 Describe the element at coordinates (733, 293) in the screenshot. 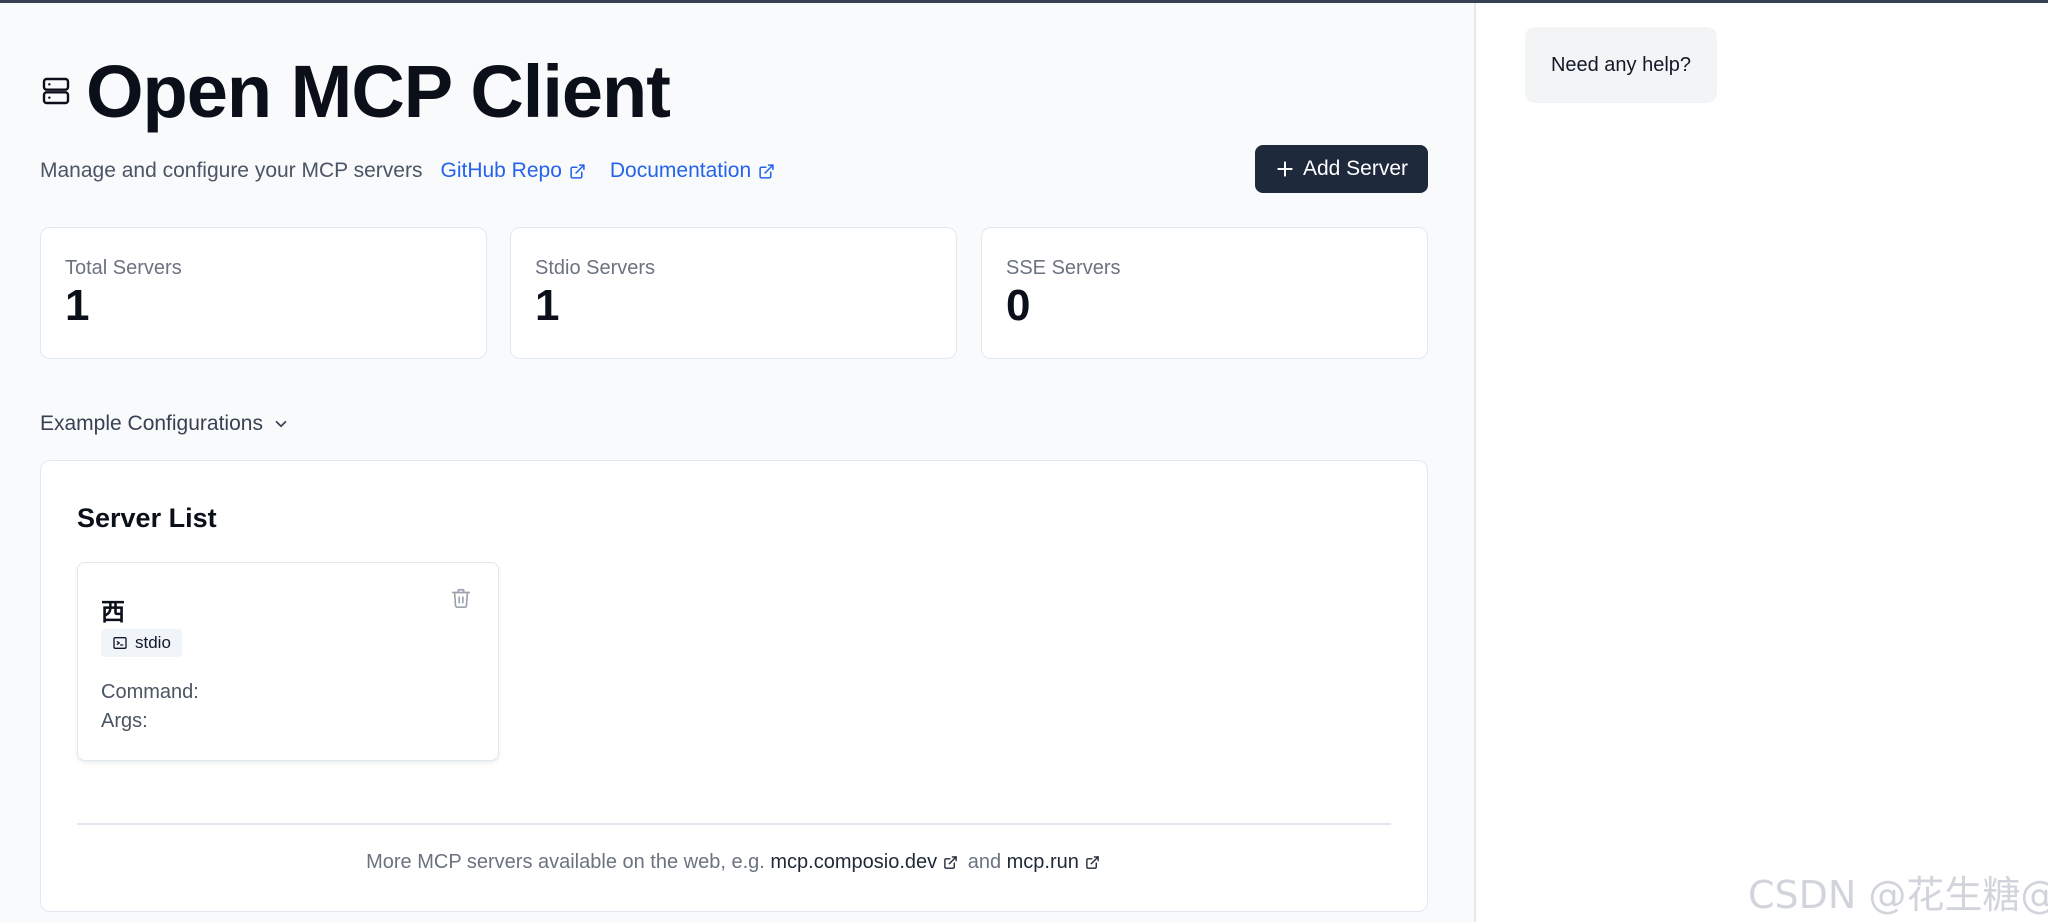

I see `stat-card-stdio-servers: Stdio Servers 1` at that location.